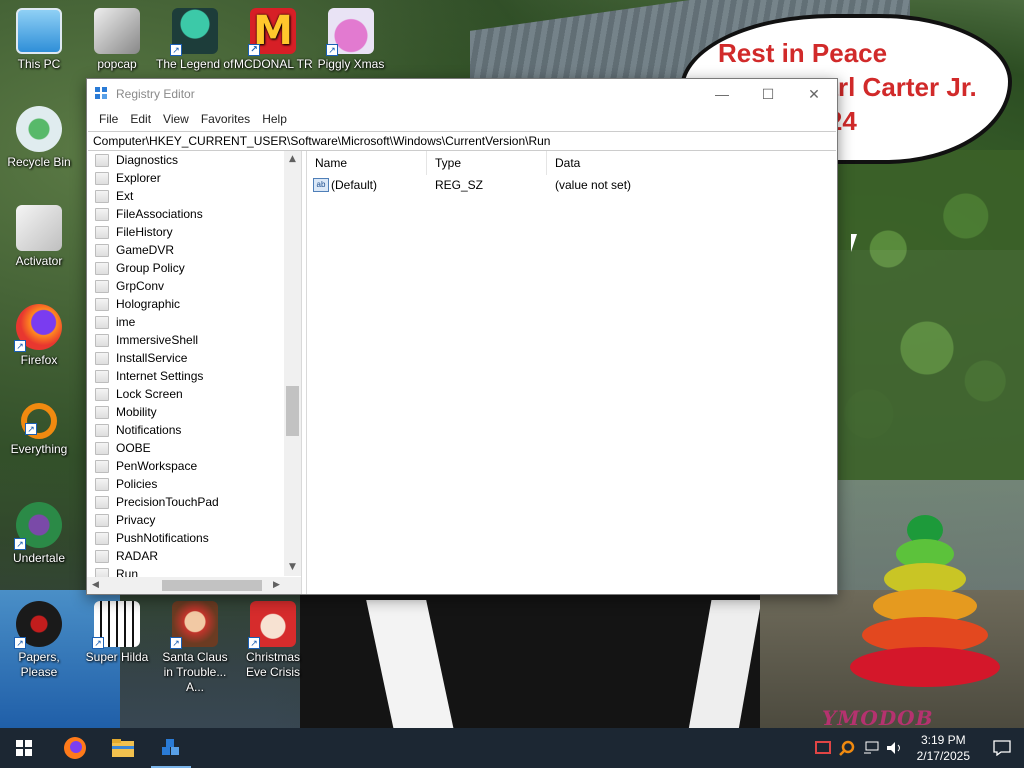  Describe the element at coordinates (276, 585) in the screenshot. I see `scroll-right-arrow-icon: ▶` at that location.